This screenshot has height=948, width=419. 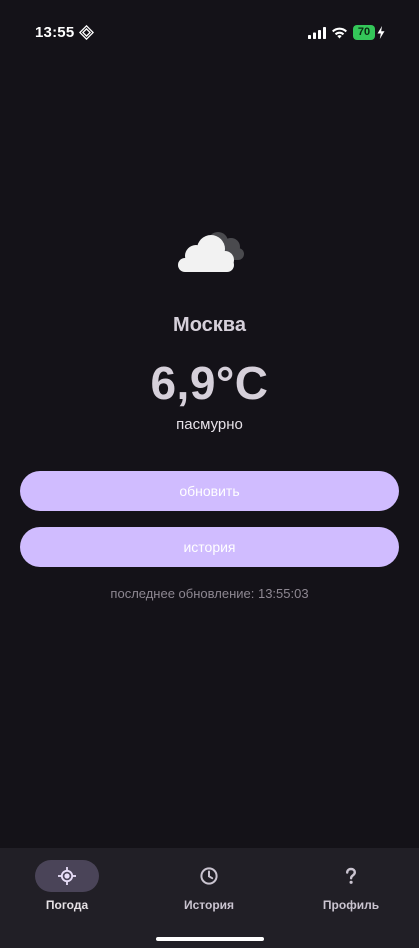 What do you see at coordinates (210, 888) in the screenshot?
I see `nav-item-history: История` at bounding box center [210, 888].